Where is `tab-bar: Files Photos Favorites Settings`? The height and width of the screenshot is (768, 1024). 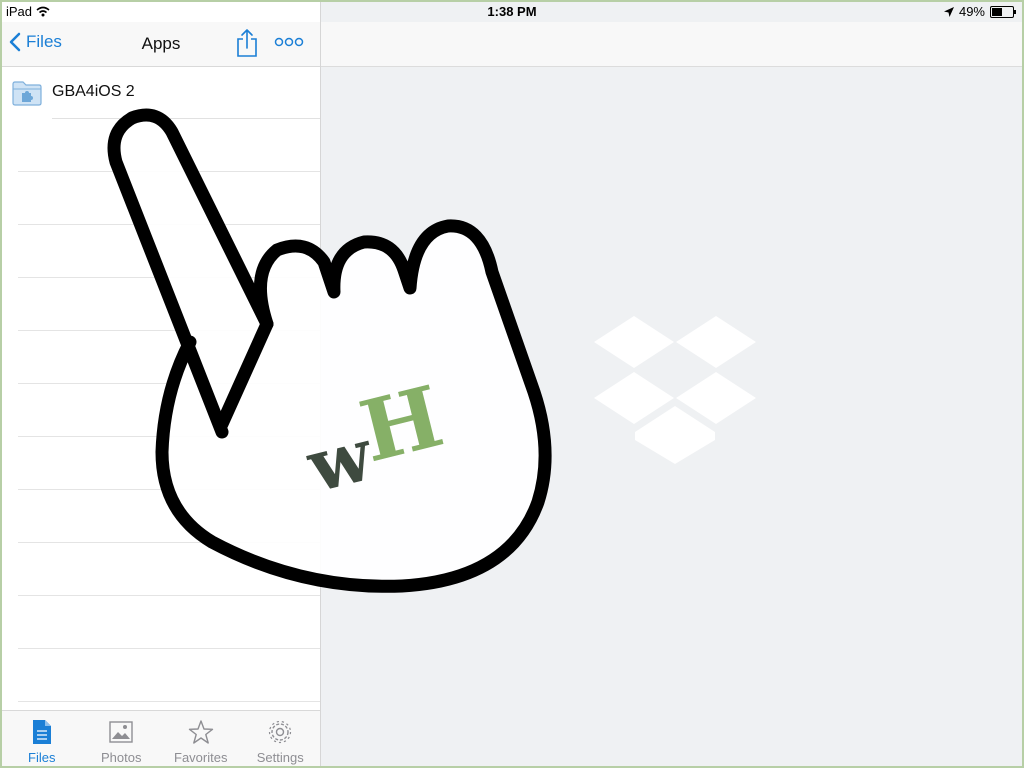
tab-bar: Files Photos Favorites Settings is located at coordinates (161, 738).